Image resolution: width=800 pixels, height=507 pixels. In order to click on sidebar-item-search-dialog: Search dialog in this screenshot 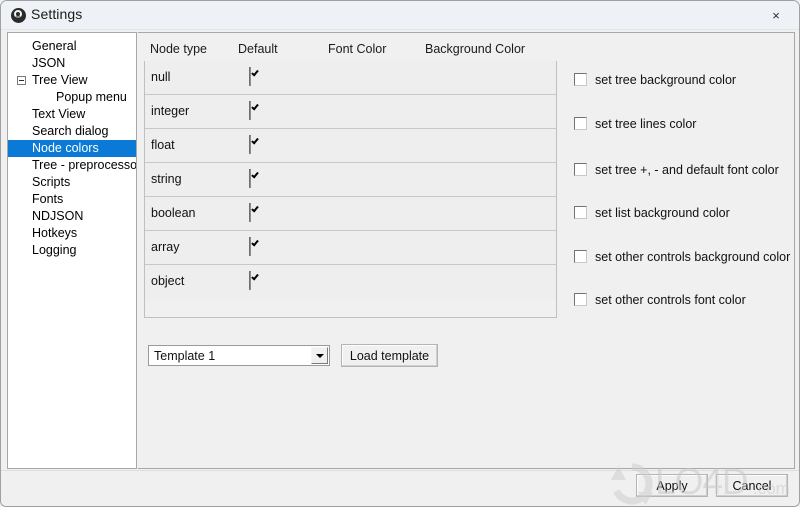, I will do `click(72, 131)`.